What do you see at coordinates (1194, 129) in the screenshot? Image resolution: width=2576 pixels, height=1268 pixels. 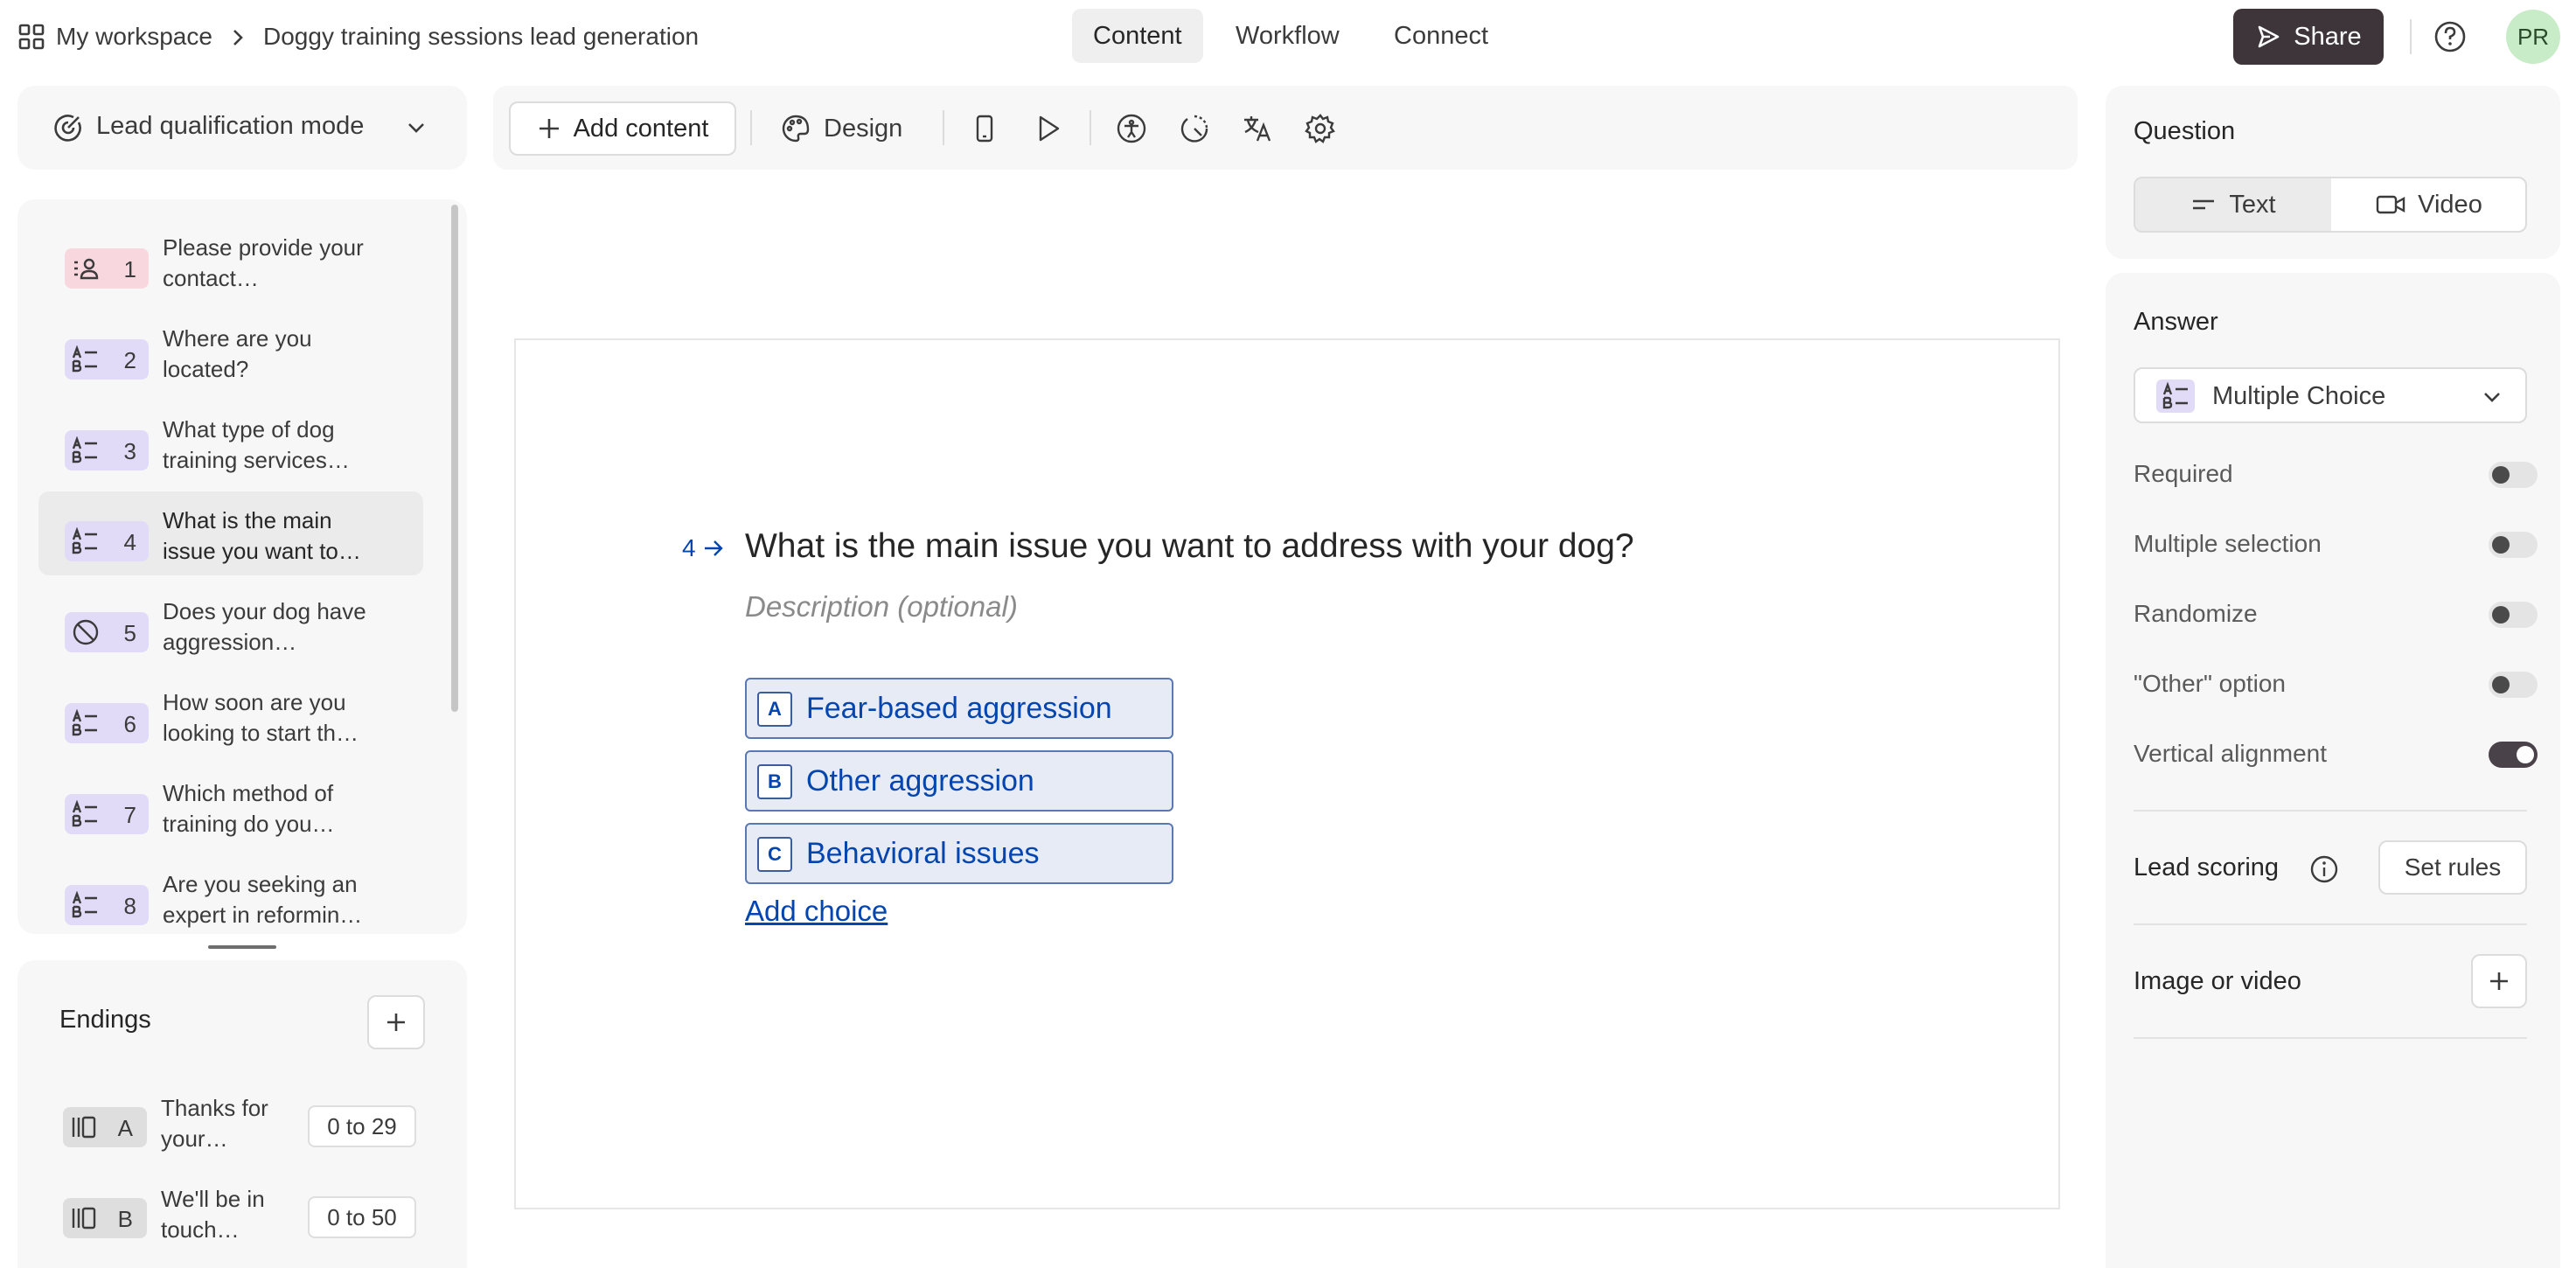 I see `logic-icon` at bounding box center [1194, 129].